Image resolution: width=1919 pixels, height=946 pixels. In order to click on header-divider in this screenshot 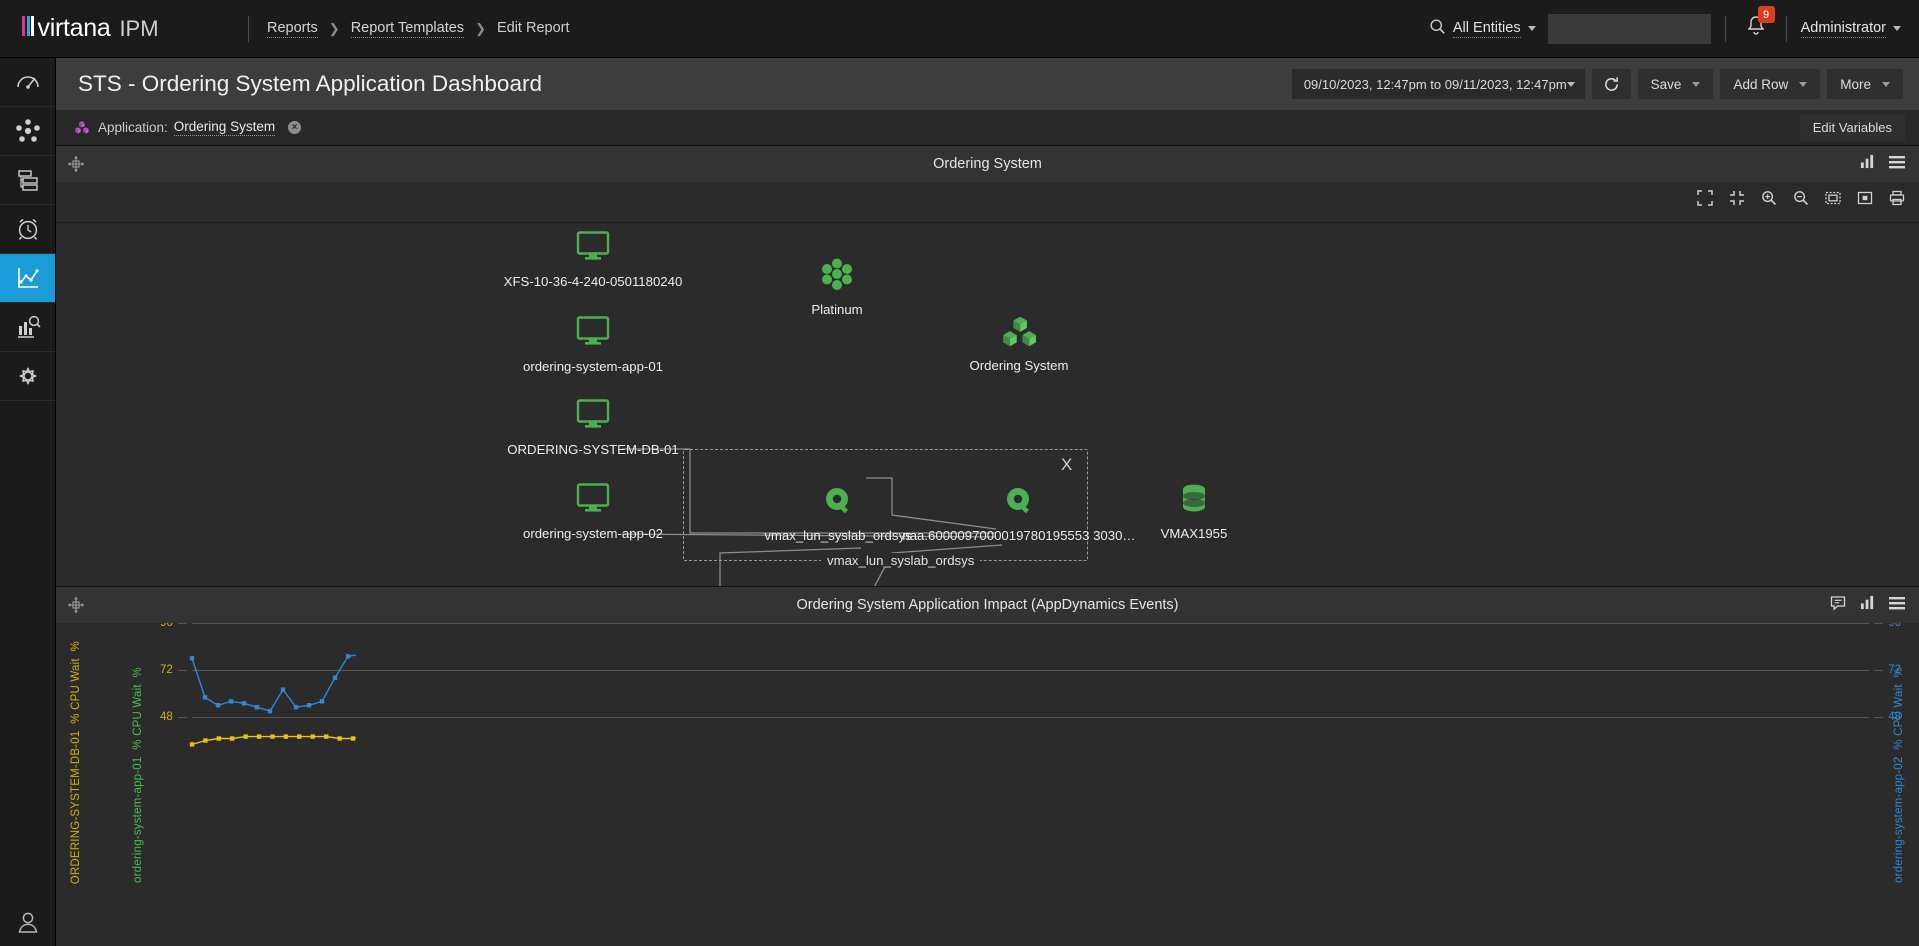, I will do `click(1725, 28)`.